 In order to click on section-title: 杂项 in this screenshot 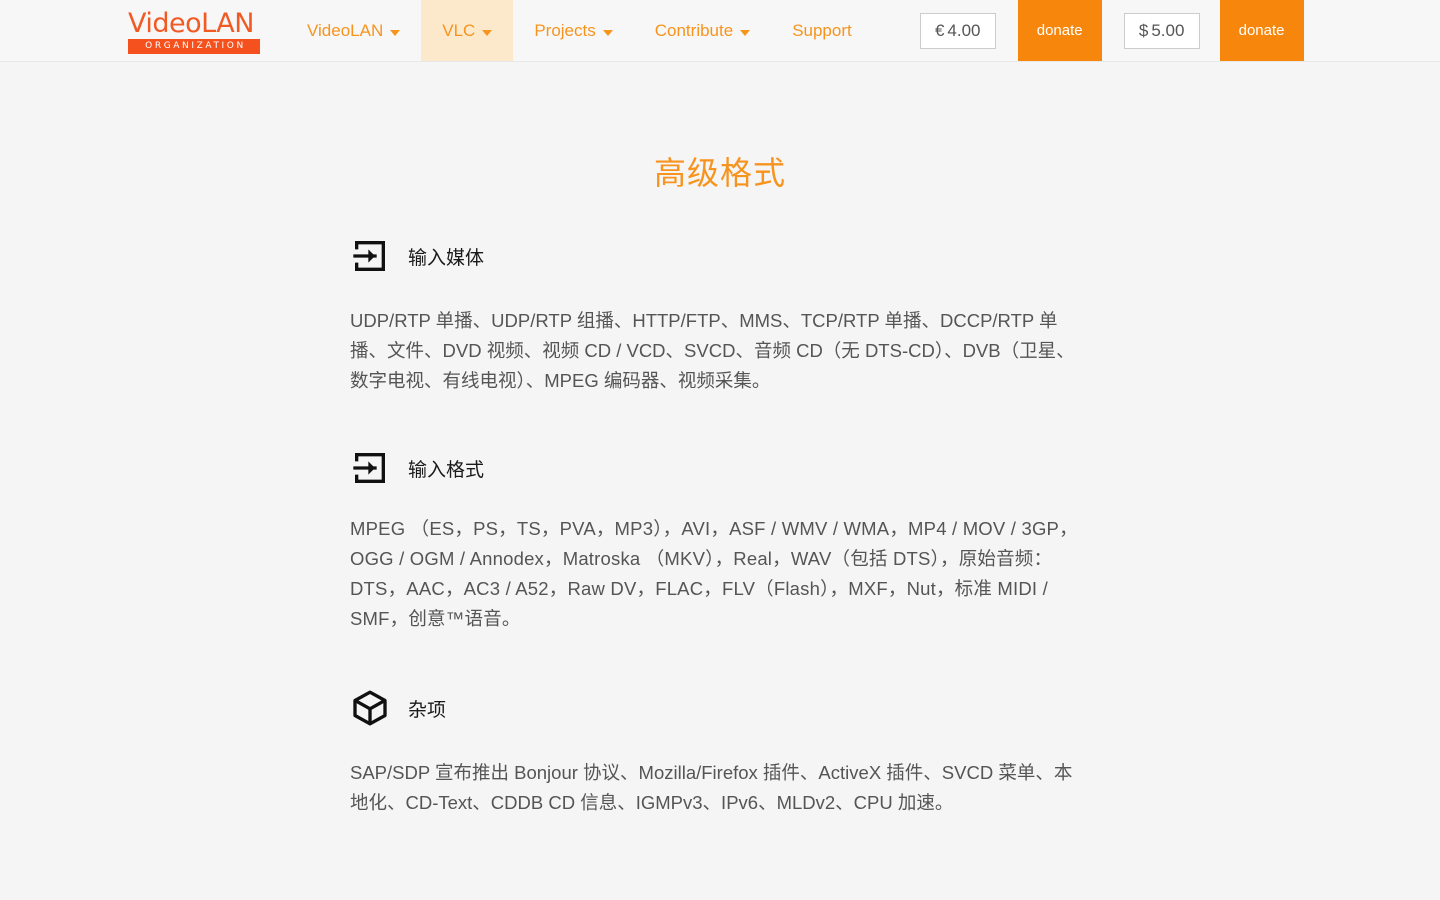, I will do `click(427, 710)`.